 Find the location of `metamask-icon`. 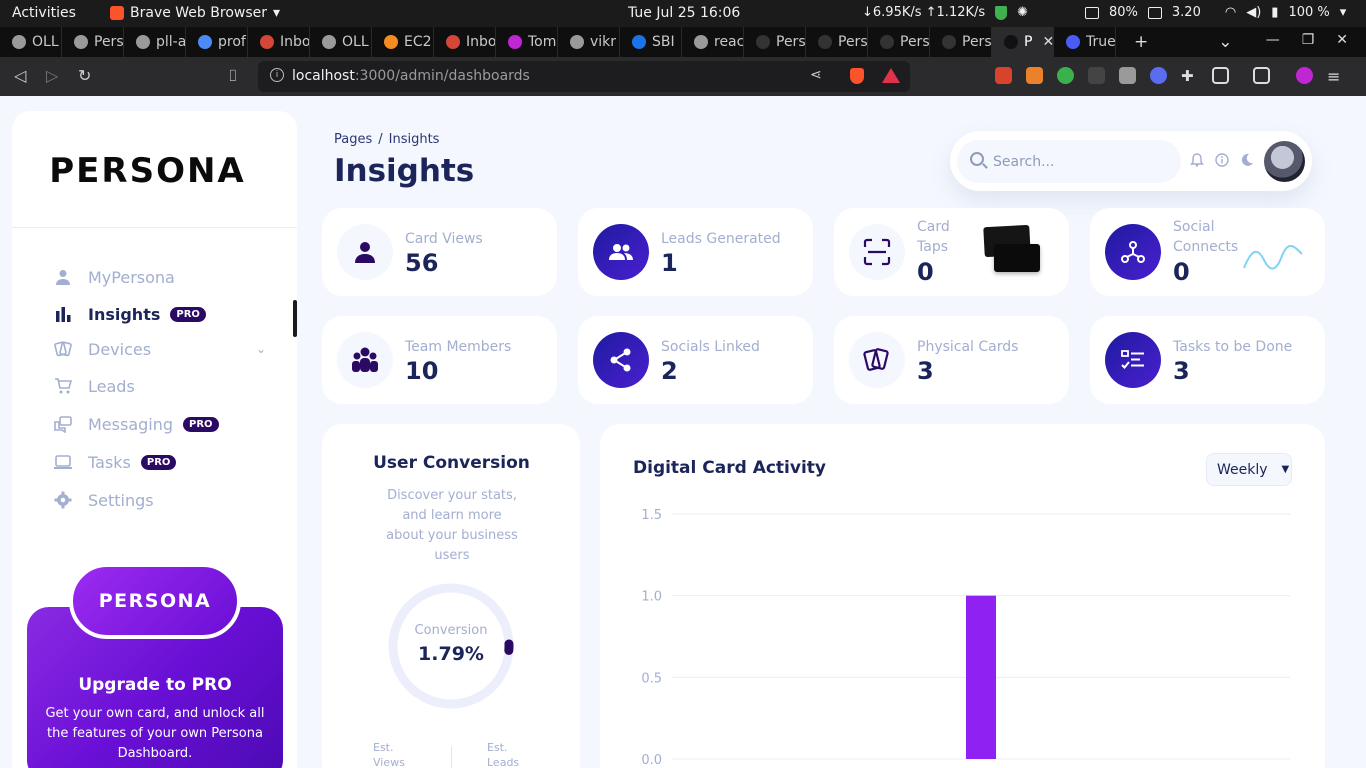

metamask-icon is located at coordinates (1034, 75).